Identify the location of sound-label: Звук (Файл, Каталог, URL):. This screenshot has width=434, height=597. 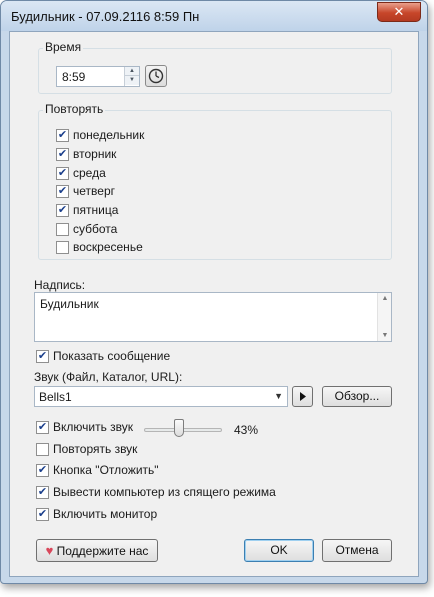
(108, 377).